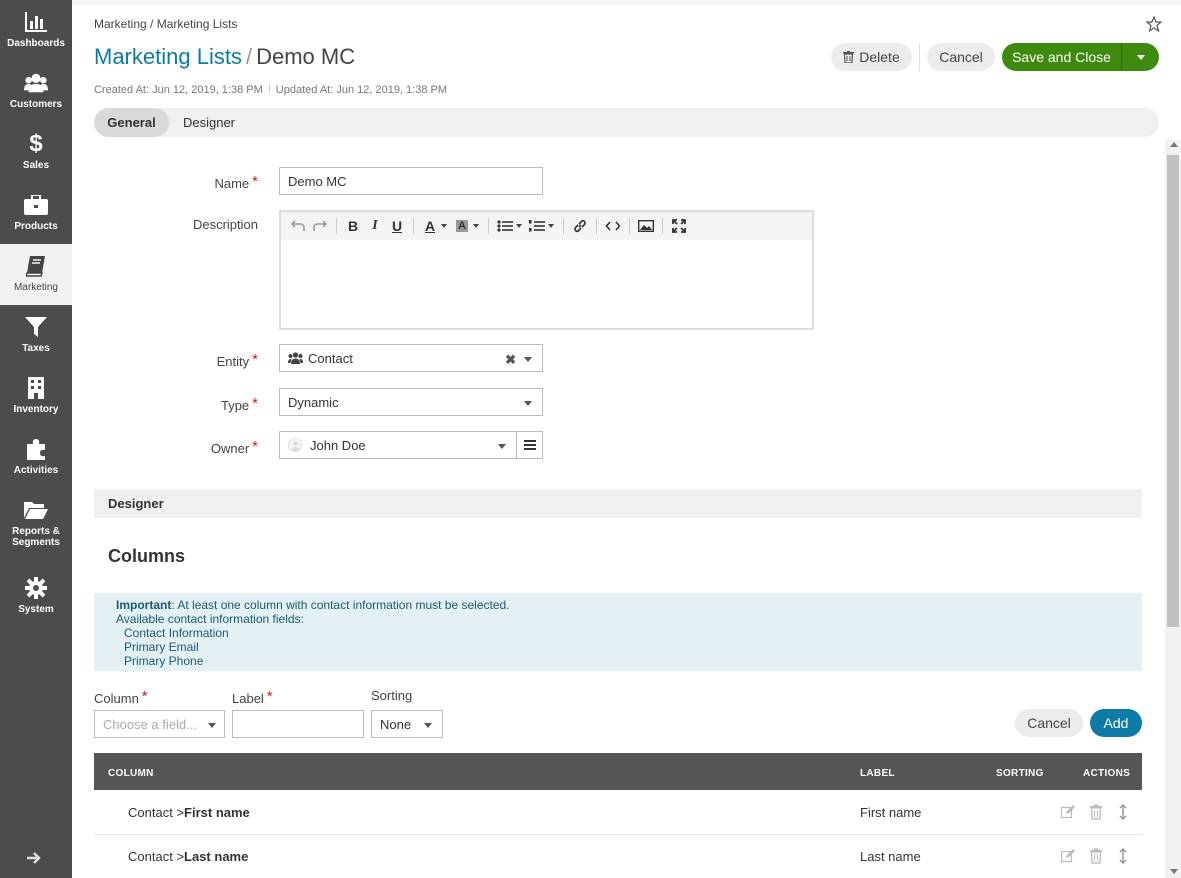 Image resolution: width=1181 pixels, height=878 pixels. What do you see at coordinates (505, 226) in the screenshot?
I see `bullet-list-icon` at bounding box center [505, 226].